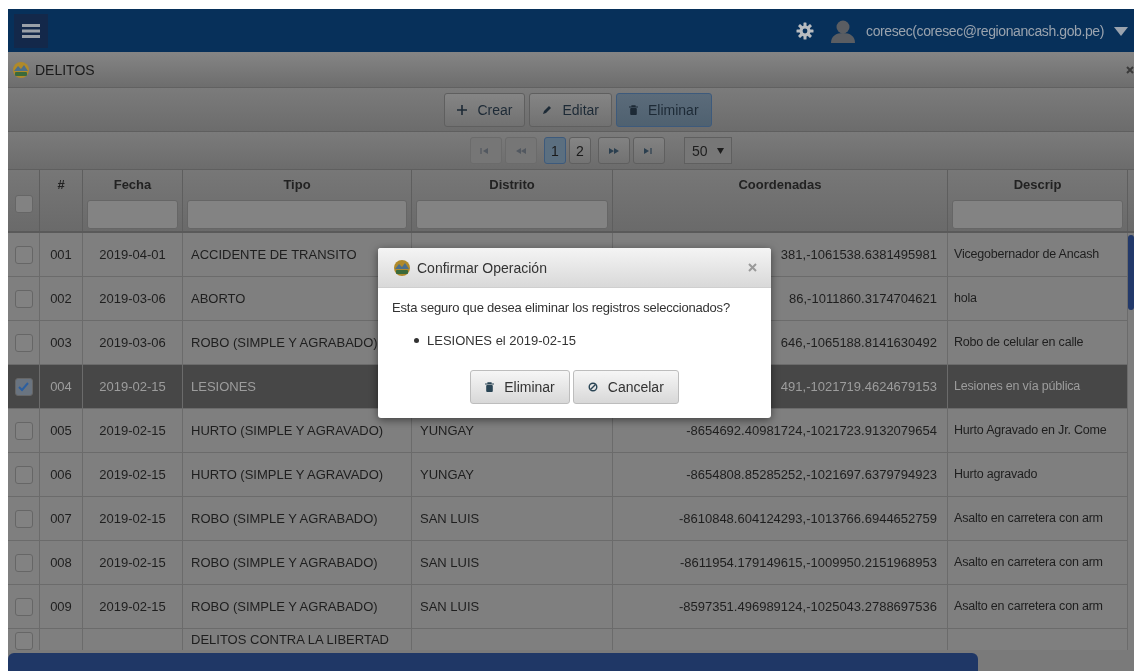 The width and height of the screenshot is (1134, 671). Describe the element at coordinates (858, 342) in the screenshot. I see `table-cell: 646,-1065188.8141630492` at that location.